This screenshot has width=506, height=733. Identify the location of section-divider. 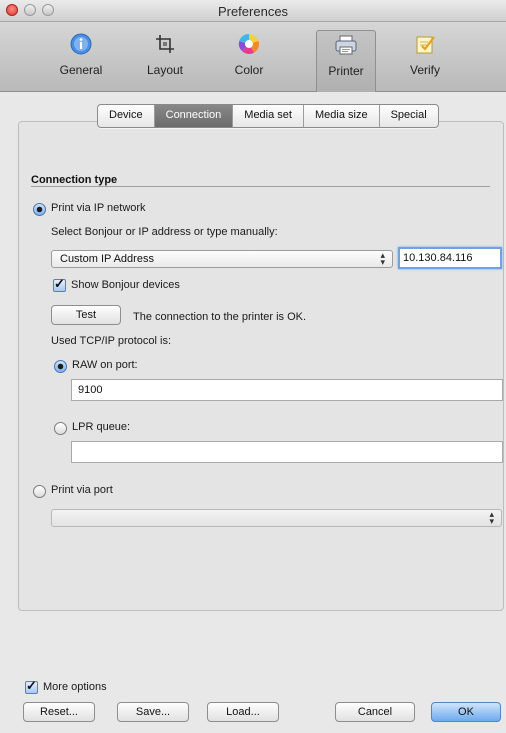
(260, 186).